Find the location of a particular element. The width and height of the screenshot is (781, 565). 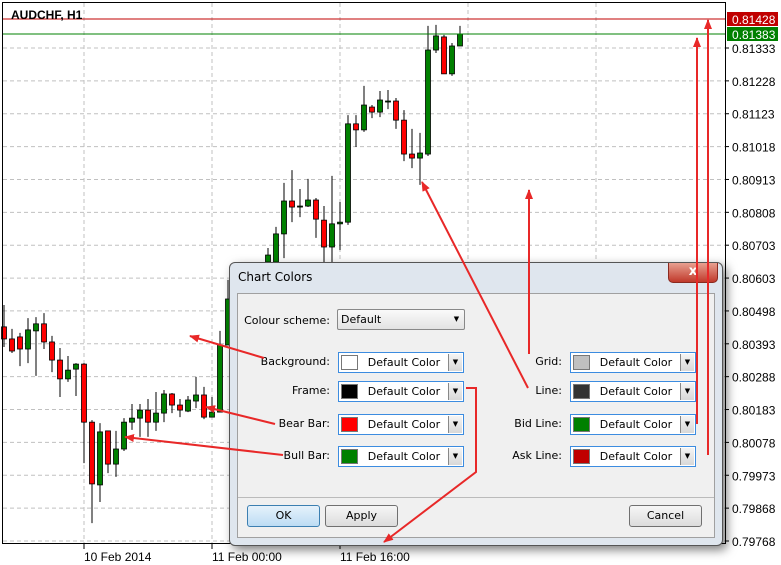

close-button: x is located at coordinates (693, 273).